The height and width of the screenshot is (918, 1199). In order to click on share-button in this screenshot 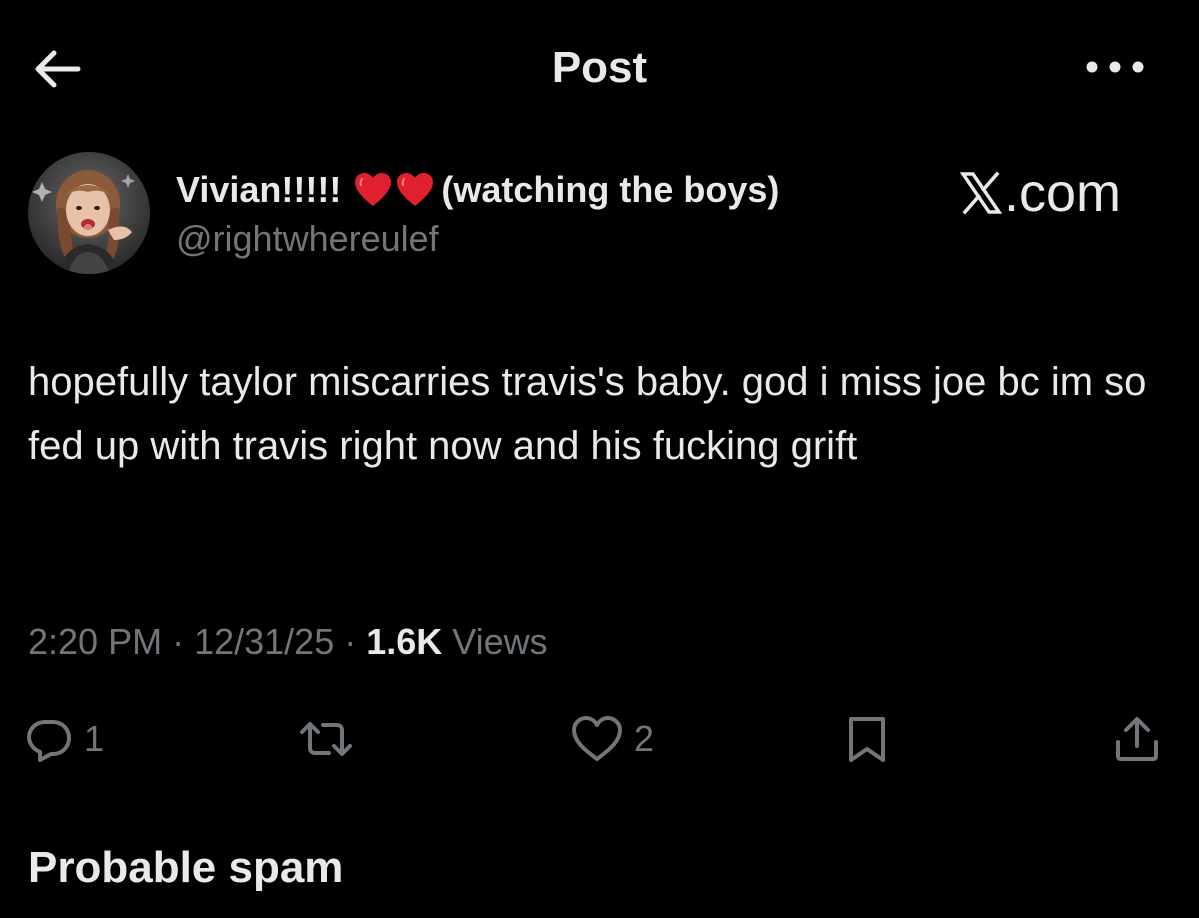, I will do `click(1137, 739)`.